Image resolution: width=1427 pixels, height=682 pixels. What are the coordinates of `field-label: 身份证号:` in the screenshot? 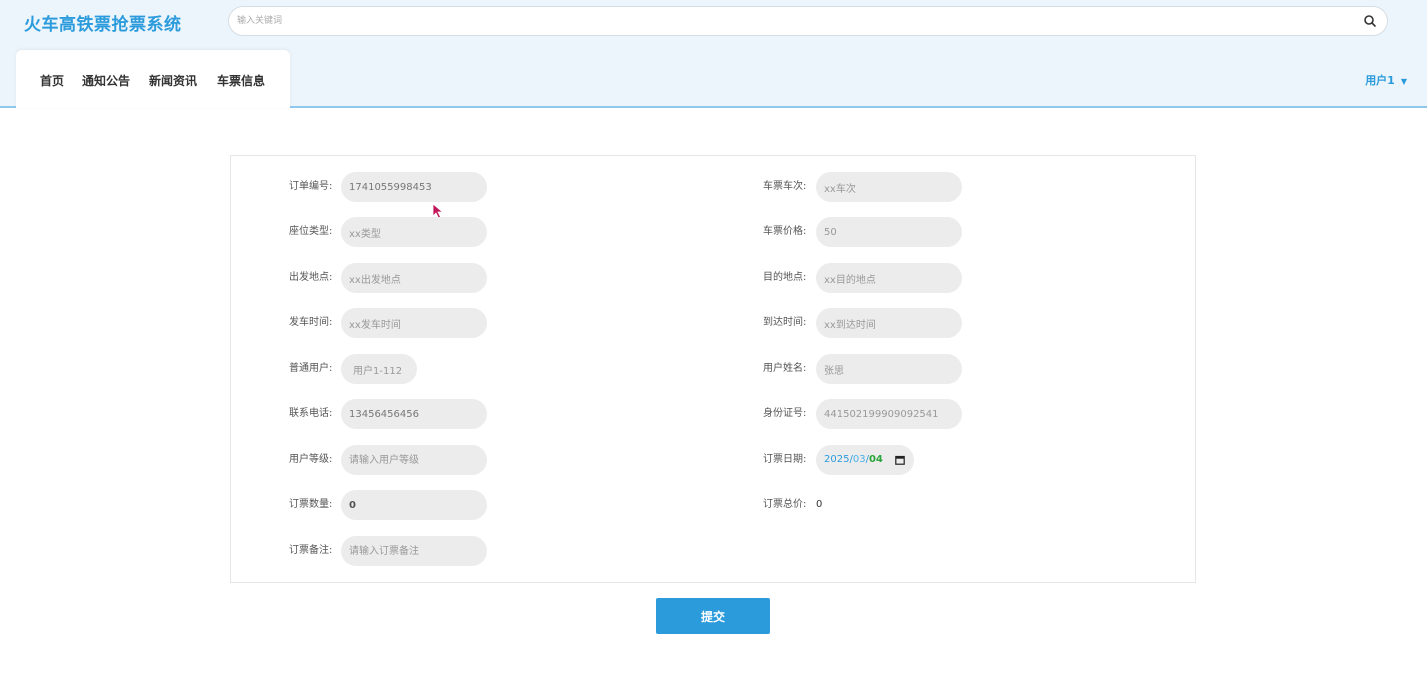 It's located at (785, 413).